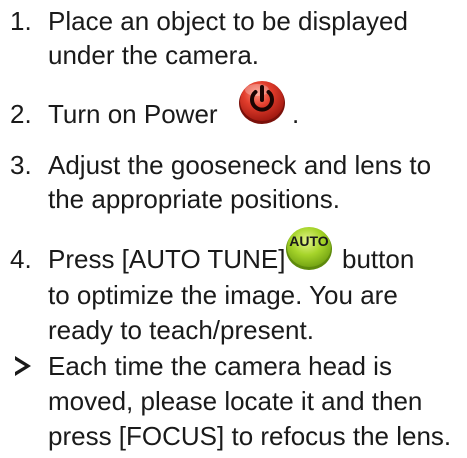 The height and width of the screenshot is (458, 467). I want to click on auto-button-icon: AUTO, so click(309, 248).